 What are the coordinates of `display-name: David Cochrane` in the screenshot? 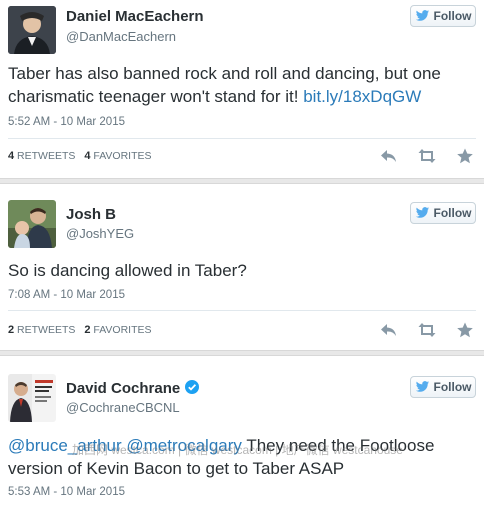 It's located at (133, 388).